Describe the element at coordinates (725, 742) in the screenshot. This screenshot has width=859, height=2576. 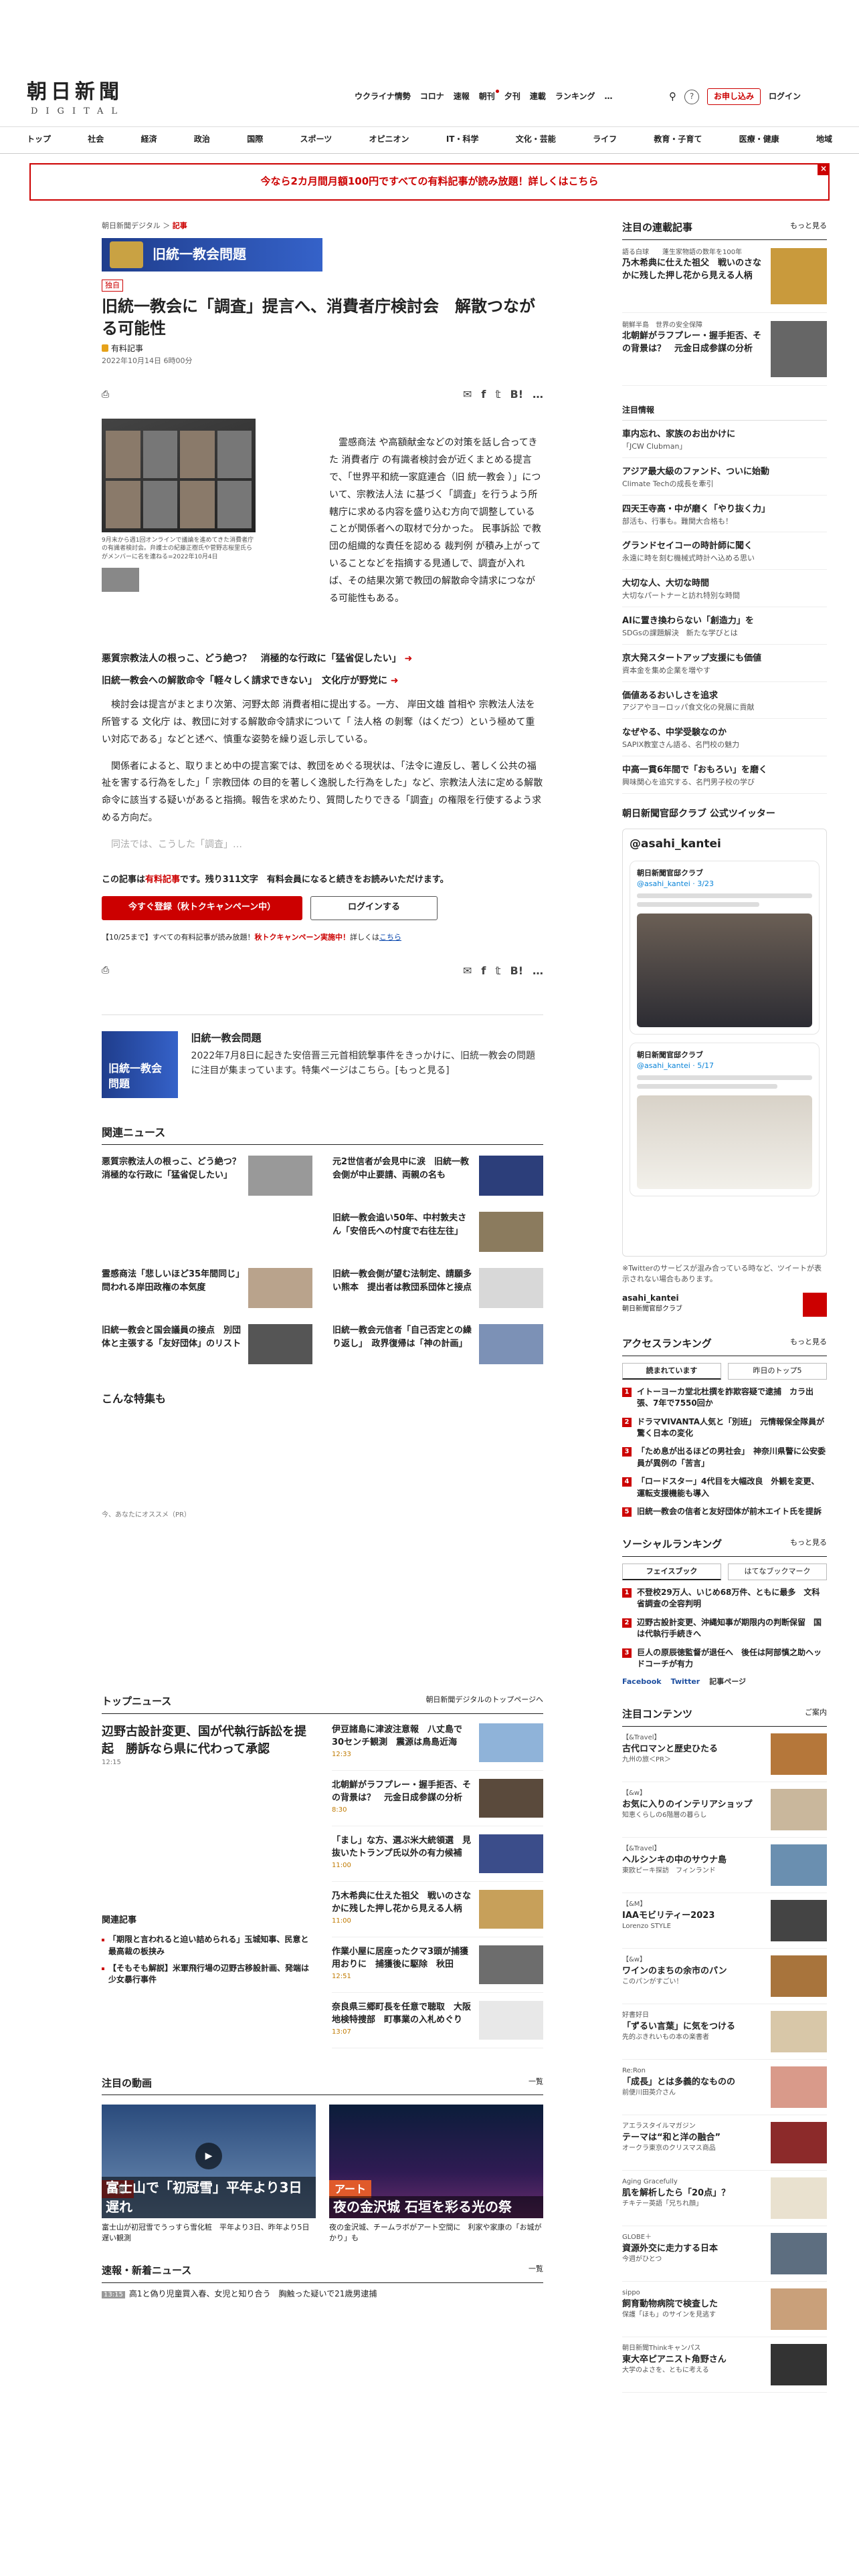
I see `info-item: なぜやる、中学受験なのか SAPIX教室さん語る、名門校の魅力` at that location.